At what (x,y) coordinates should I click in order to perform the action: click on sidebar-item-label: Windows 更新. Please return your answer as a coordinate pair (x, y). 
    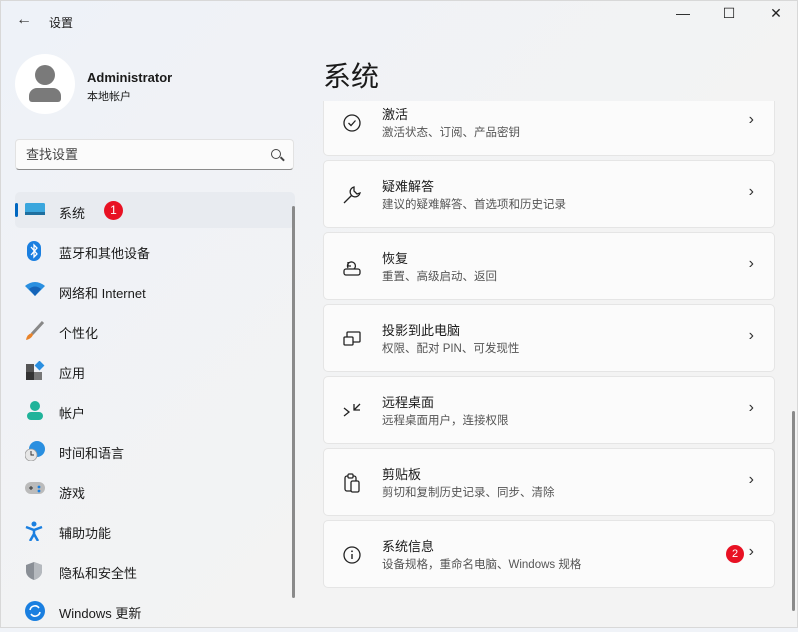
    Looking at the image, I should click on (100, 613).